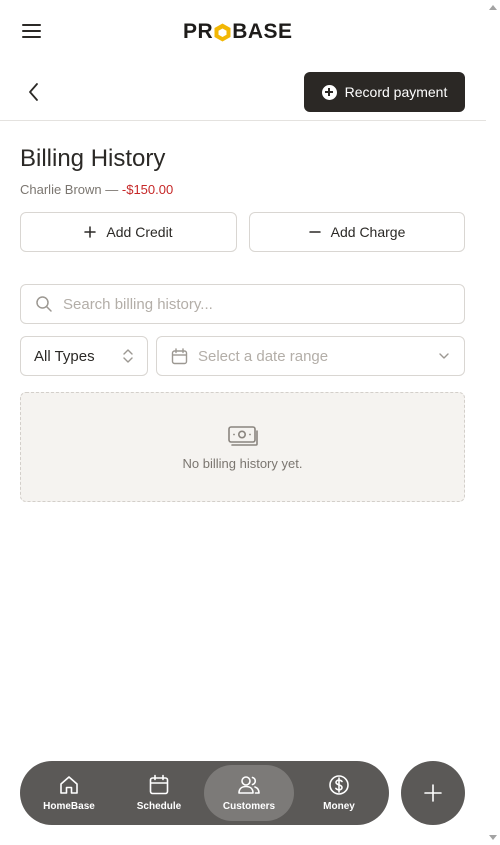 Image resolution: width=500 pixels, height=845 pixels. Describe the element at coordinates (242, 435) in the screenshot. I see `money-bill-icon` at that location.